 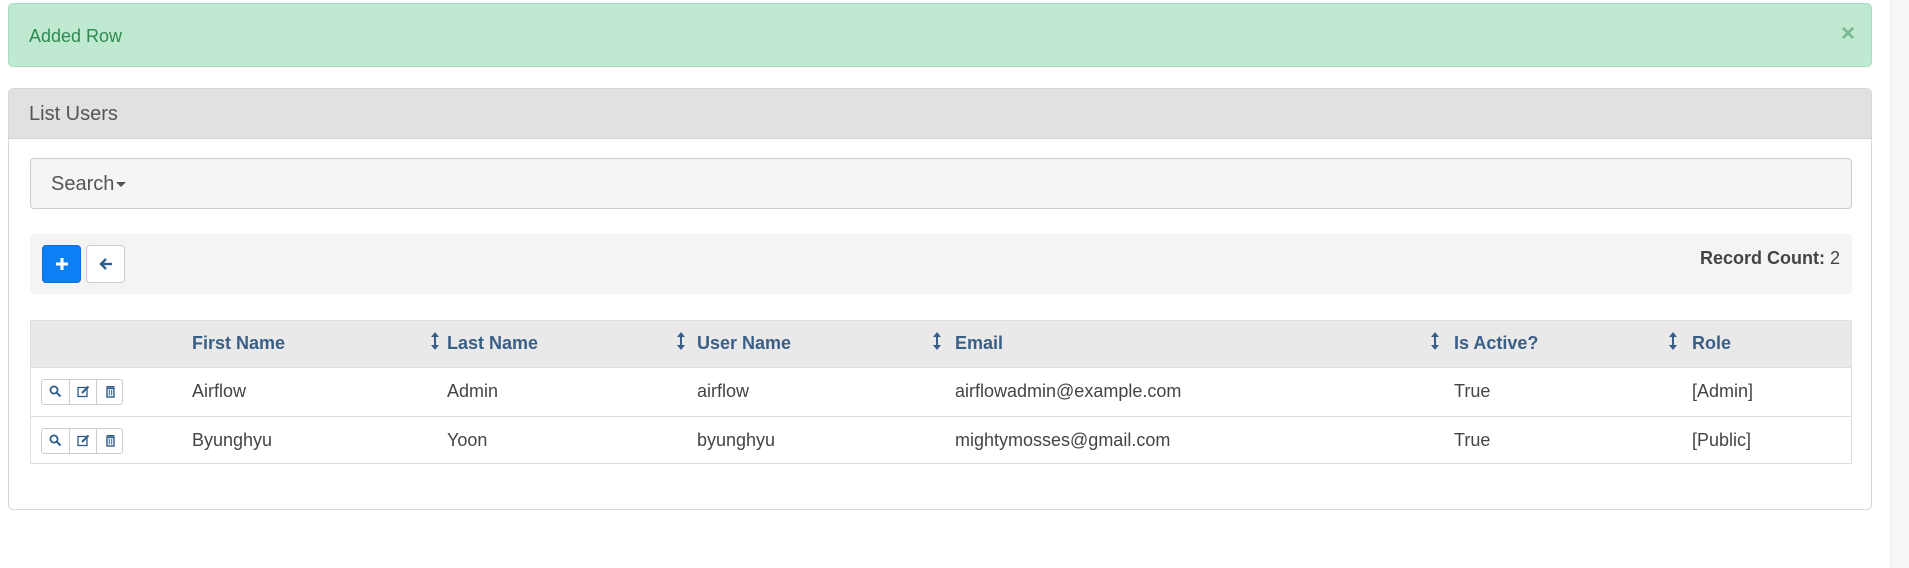 I want to click on cell-last-name: Yoon, so click(x=467, y=440).